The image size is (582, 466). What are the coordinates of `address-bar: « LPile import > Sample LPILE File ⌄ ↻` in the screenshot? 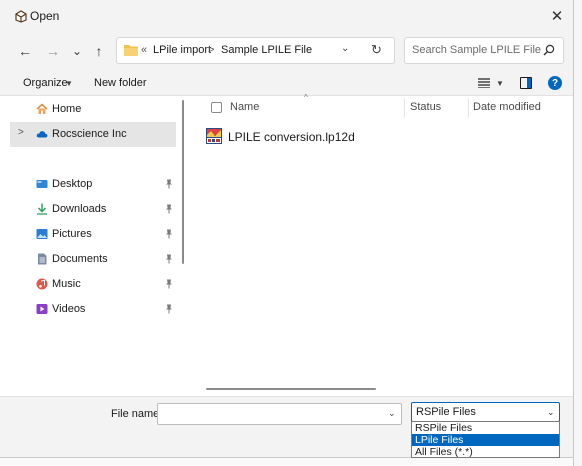 It's located at (255, 50).